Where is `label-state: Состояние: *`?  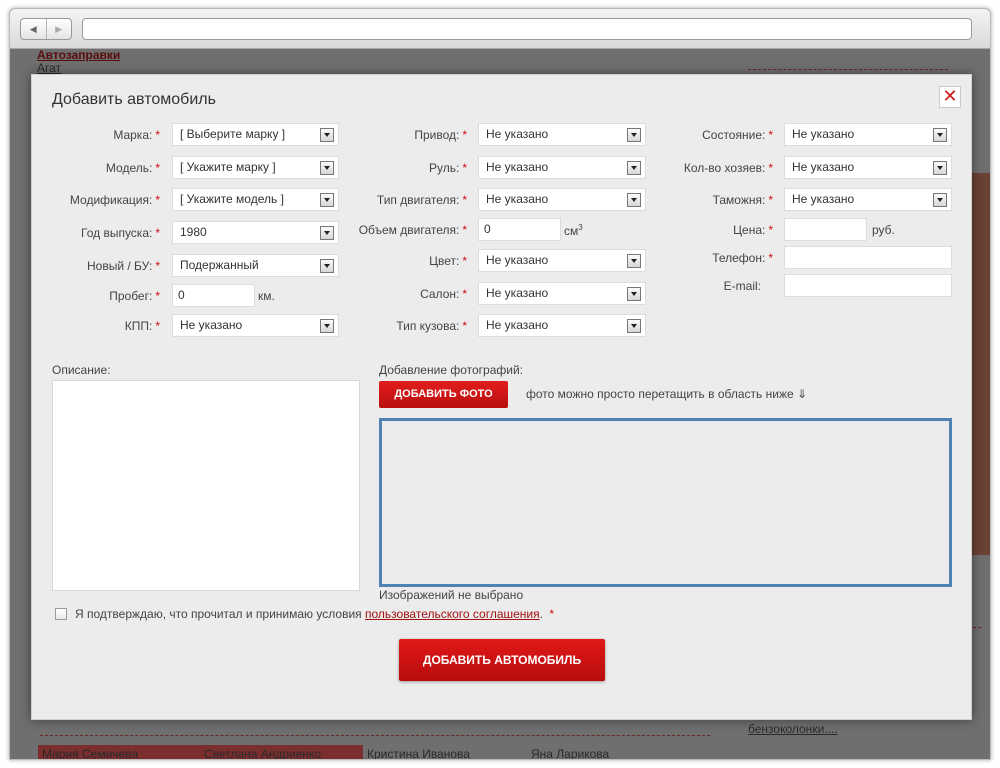 label-state: Состояние: * is located at coordinates (737, 135).